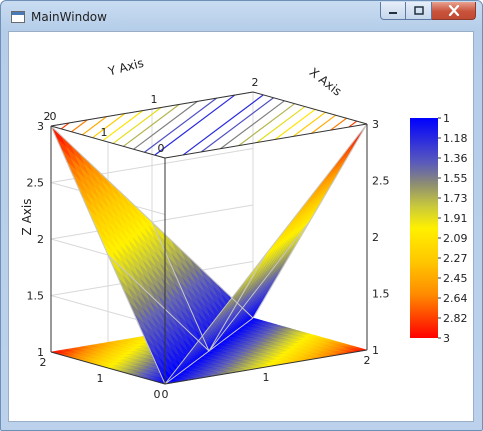  I want to click on z-axis-tick-label: 3, so click(375, 124).